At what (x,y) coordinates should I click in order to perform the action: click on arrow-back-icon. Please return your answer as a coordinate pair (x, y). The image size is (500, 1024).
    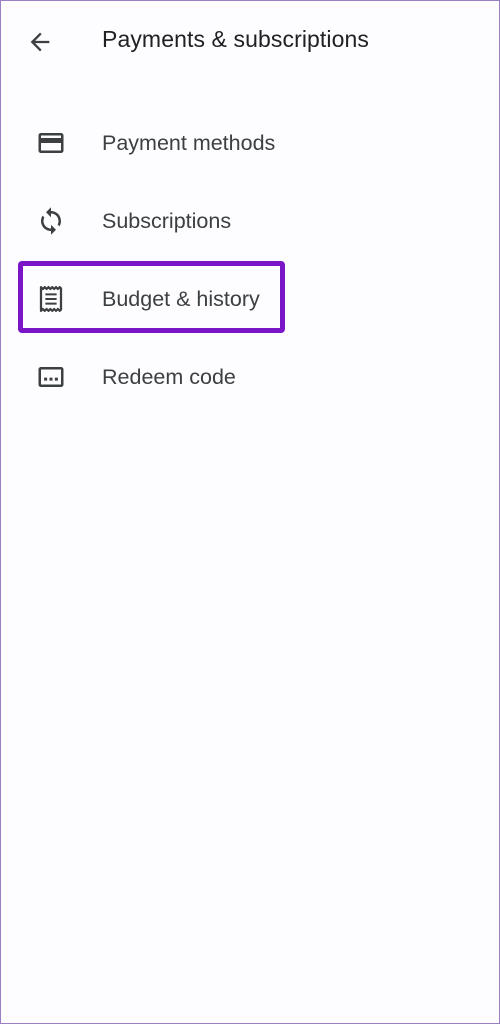
    Looking at the image, I should click on (40, 42).